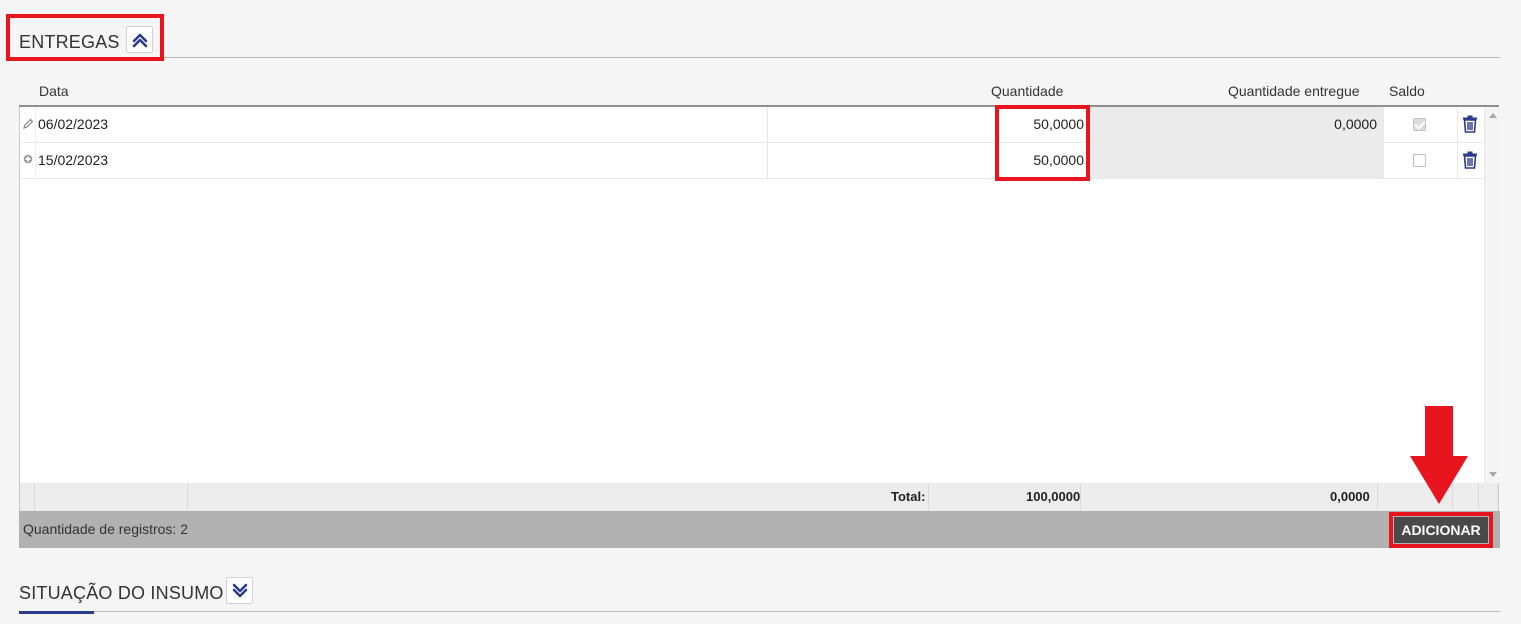 This screenshot has height=624, width=1521. I want to click on vertical-scrollbar, so click(1492, 295).